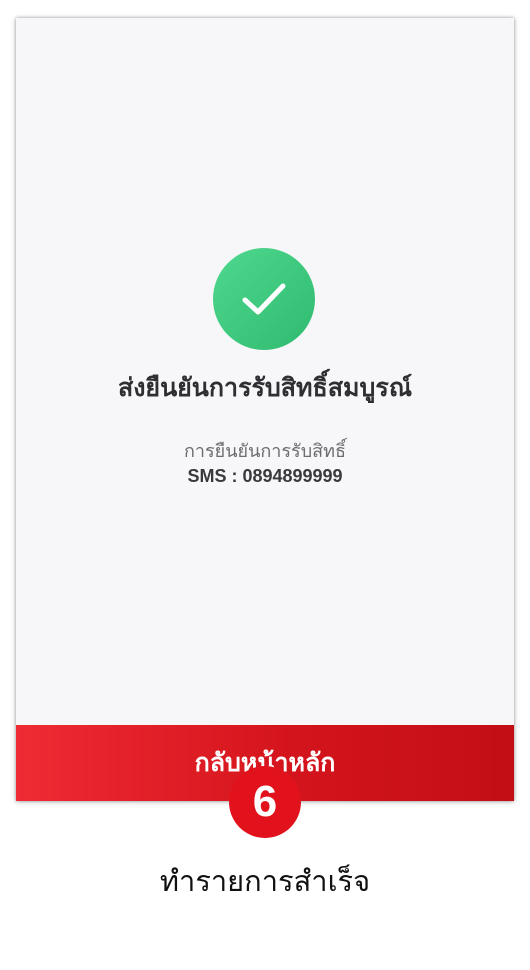 This screenshot has width=530, height=970. I want to click on check-icon, so click(264, 299).